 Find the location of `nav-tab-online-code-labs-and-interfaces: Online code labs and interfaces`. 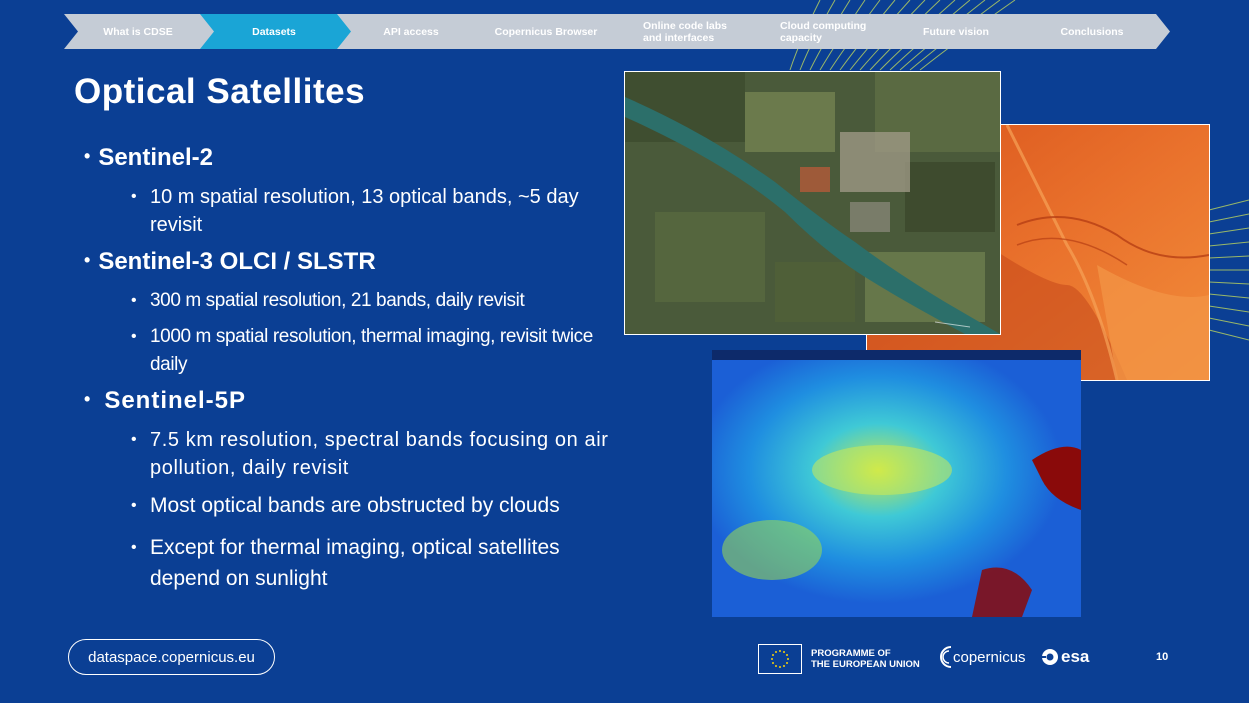

nav-tab-online-code-labs-and-interfaces: Online code labs and interfaces is located at coordinates (685, 31).